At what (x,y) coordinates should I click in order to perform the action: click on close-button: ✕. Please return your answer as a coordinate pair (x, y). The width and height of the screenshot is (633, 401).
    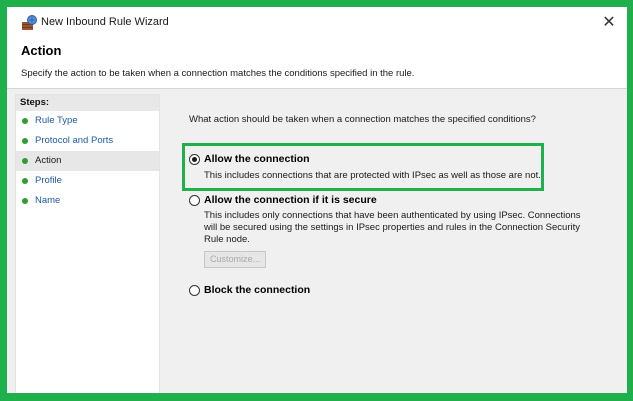
    Looking at the image, I should click on (609, 22).